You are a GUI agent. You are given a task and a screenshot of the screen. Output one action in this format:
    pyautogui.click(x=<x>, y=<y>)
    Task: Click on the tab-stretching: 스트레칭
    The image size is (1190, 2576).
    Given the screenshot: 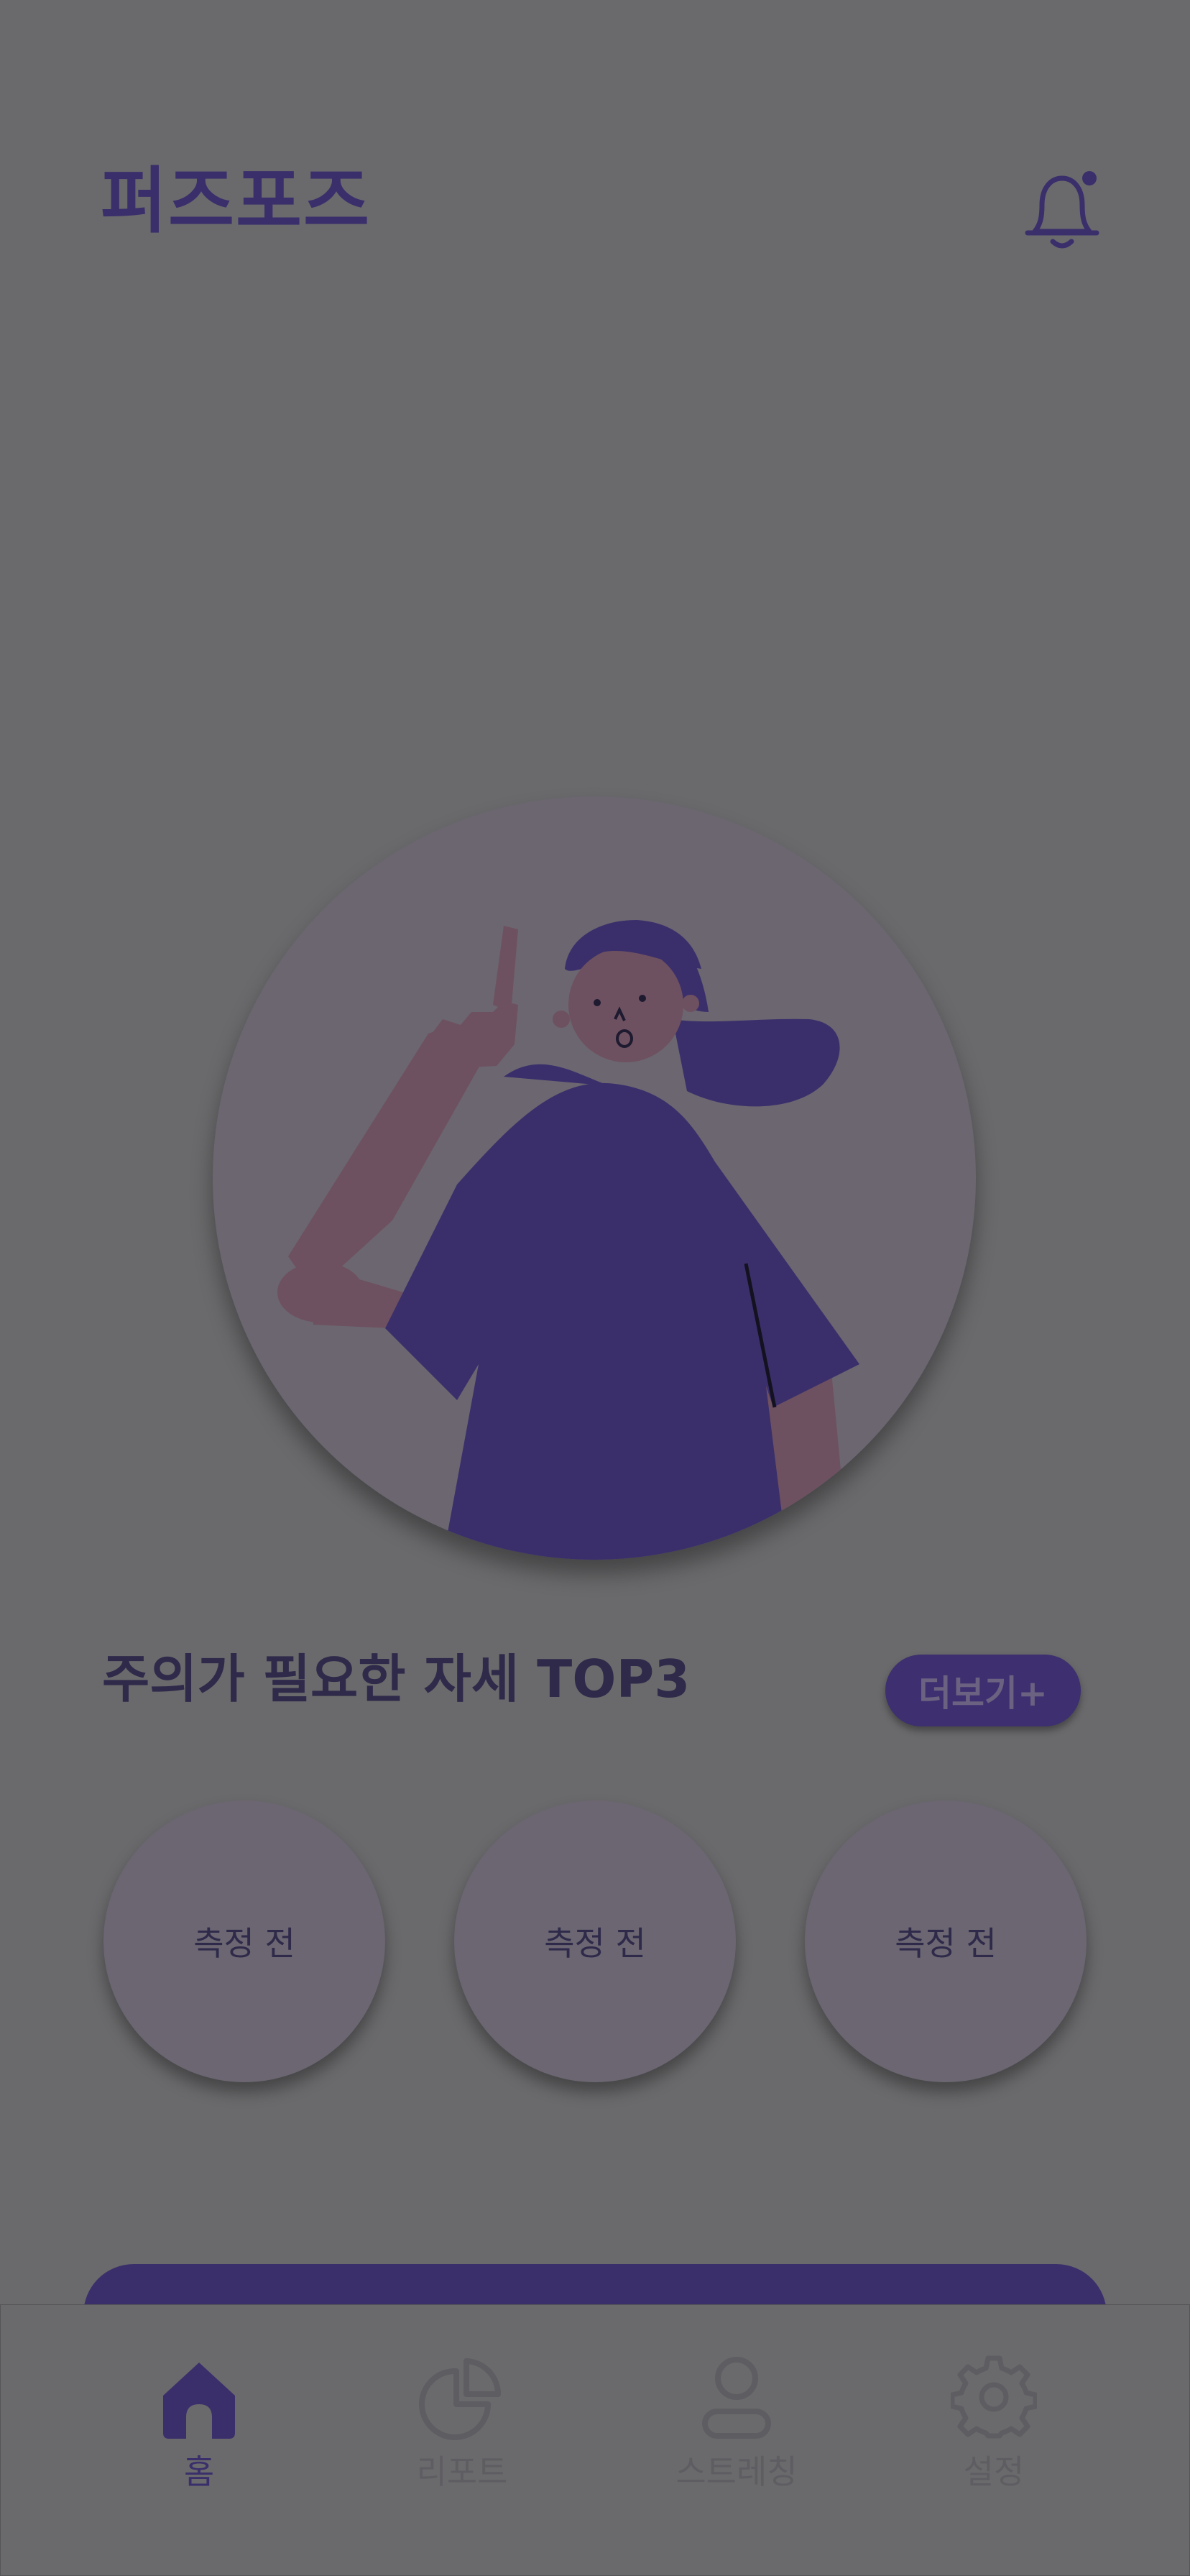 What is the action you would take?
    pyautogui.click(x=736, y=2423)
    